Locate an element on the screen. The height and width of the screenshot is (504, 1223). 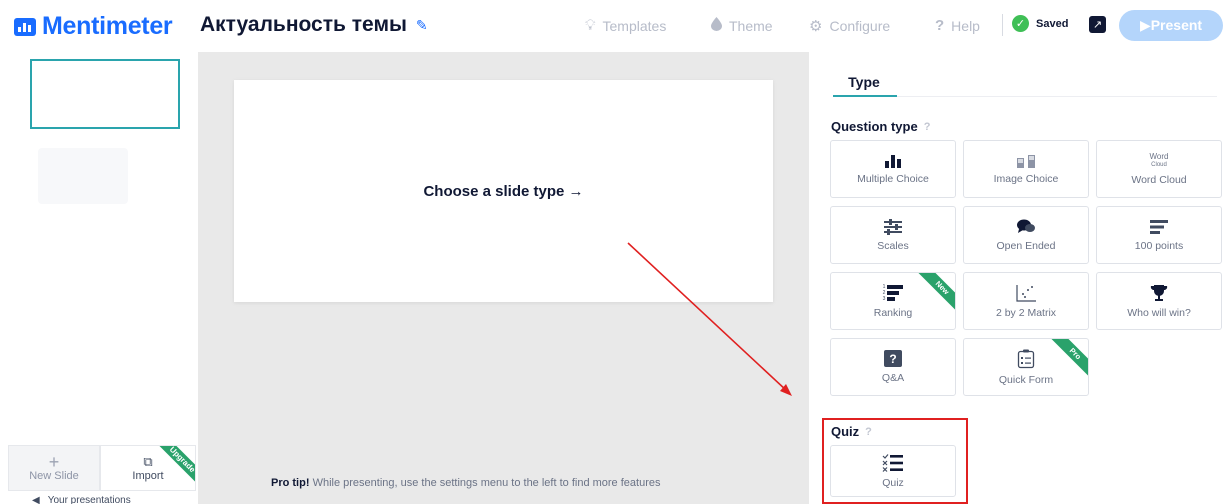
tile-label: 2 by 2 Matrix is located at coordinates (1026, 312).